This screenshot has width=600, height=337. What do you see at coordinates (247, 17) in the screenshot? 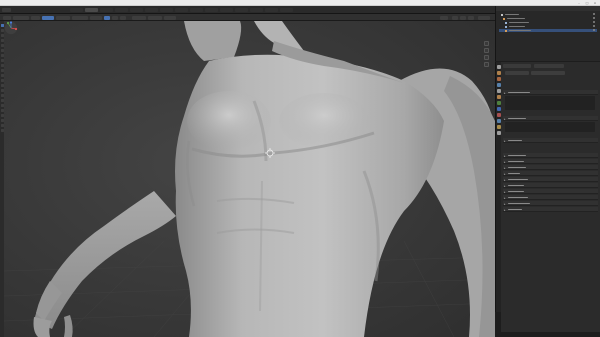
I see `viewport-header` at bounding box center [247, 17].